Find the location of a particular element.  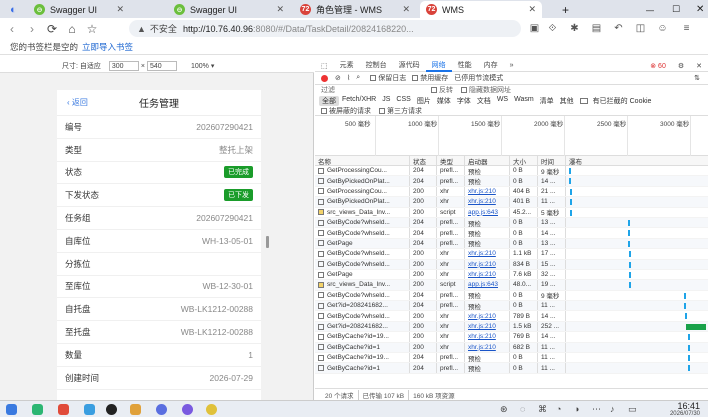

column-header: 瀑布 is located at coordinates (637, 161).